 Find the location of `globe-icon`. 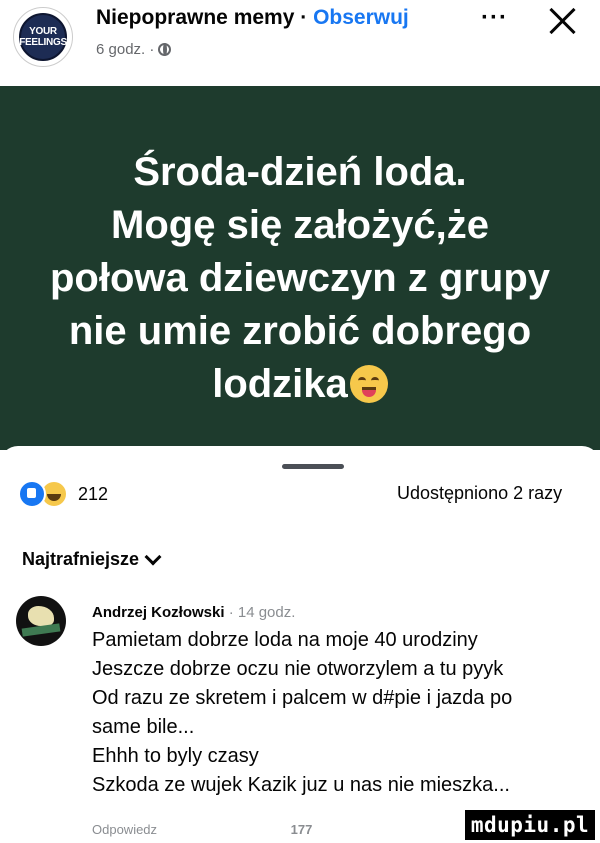

globe-icon is located at coordinates (165, 49).